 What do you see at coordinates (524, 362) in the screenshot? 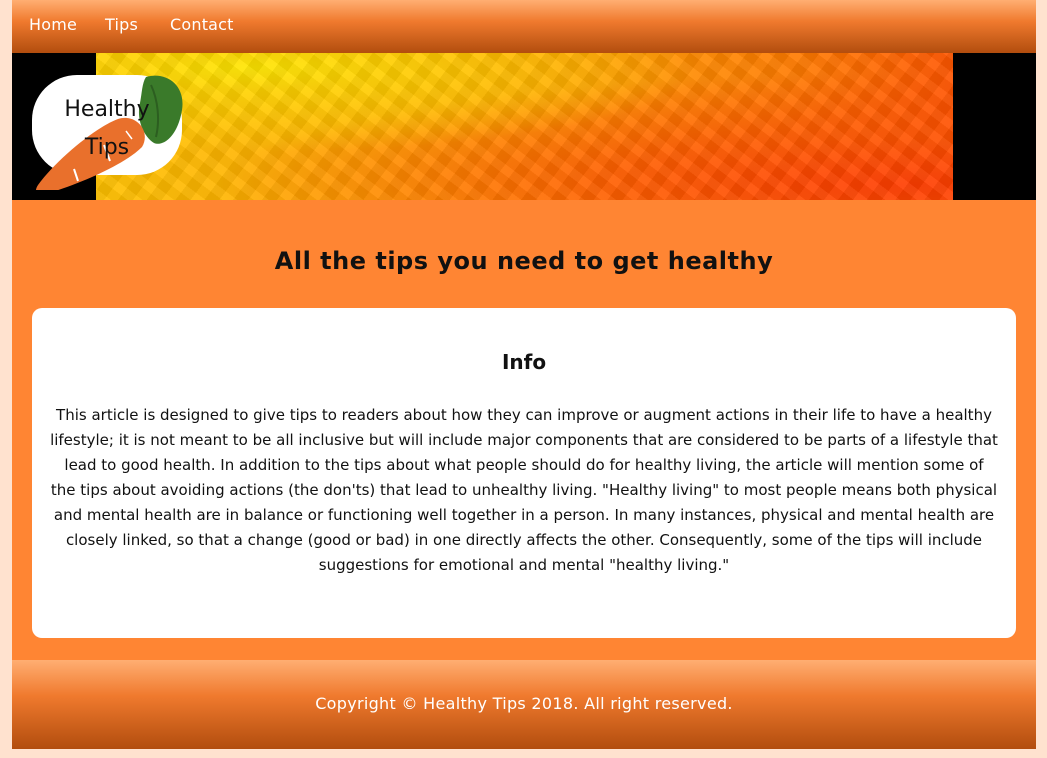
I see `info-title: Info` at bounding box center [524, 362].